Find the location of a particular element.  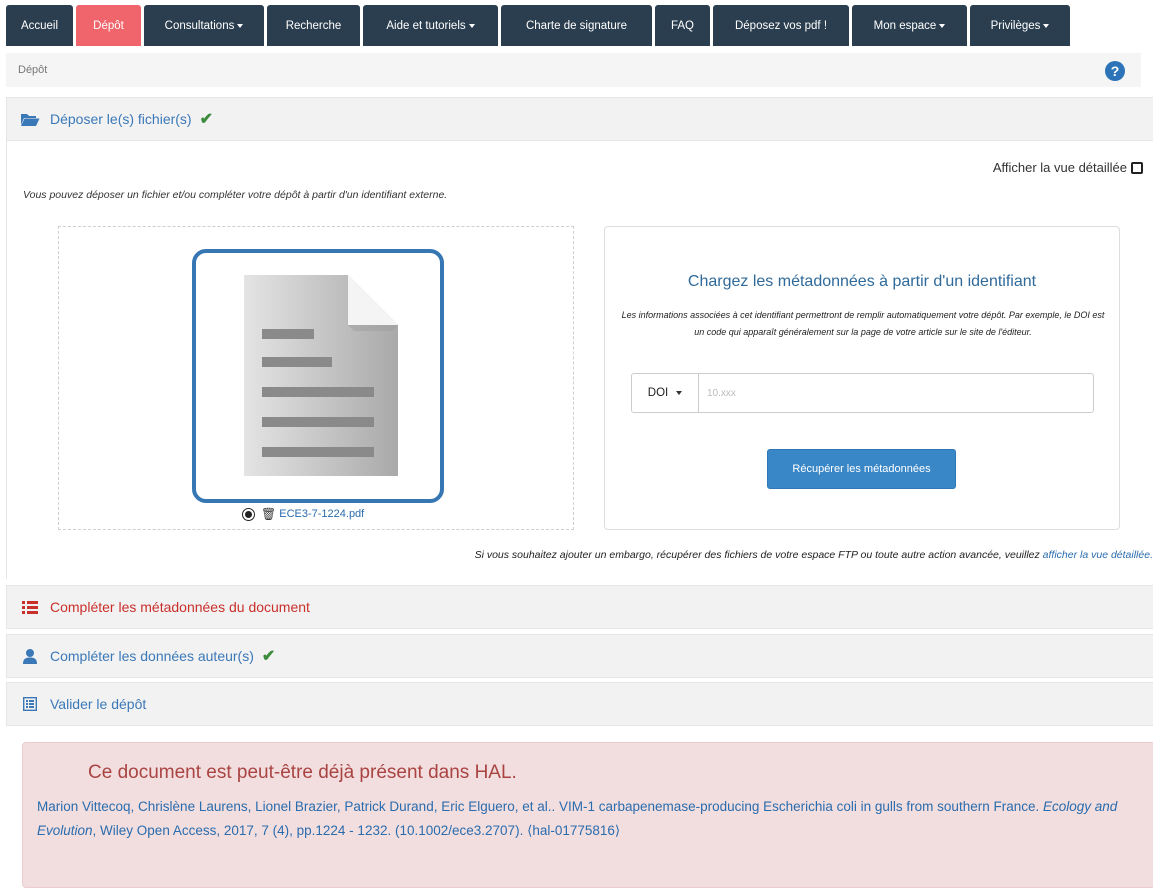

nav-tab-label: Dépôt is located at coordinates (108, 25).